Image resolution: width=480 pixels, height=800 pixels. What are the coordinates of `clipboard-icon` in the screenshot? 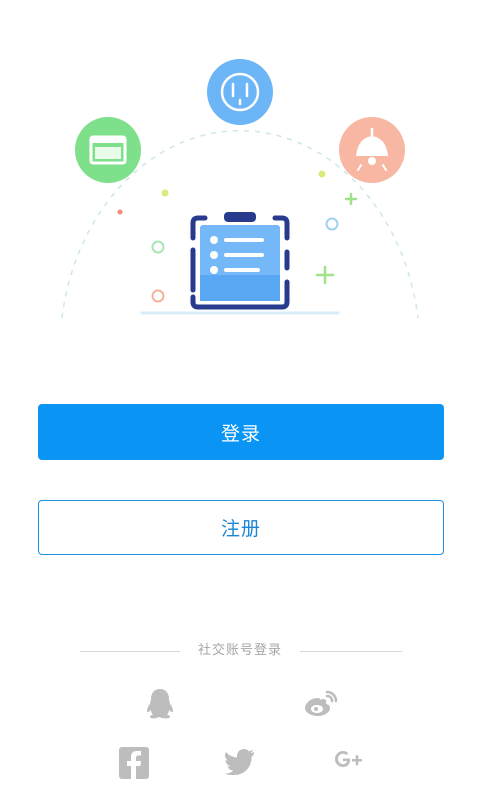 It's located at (240, 261).